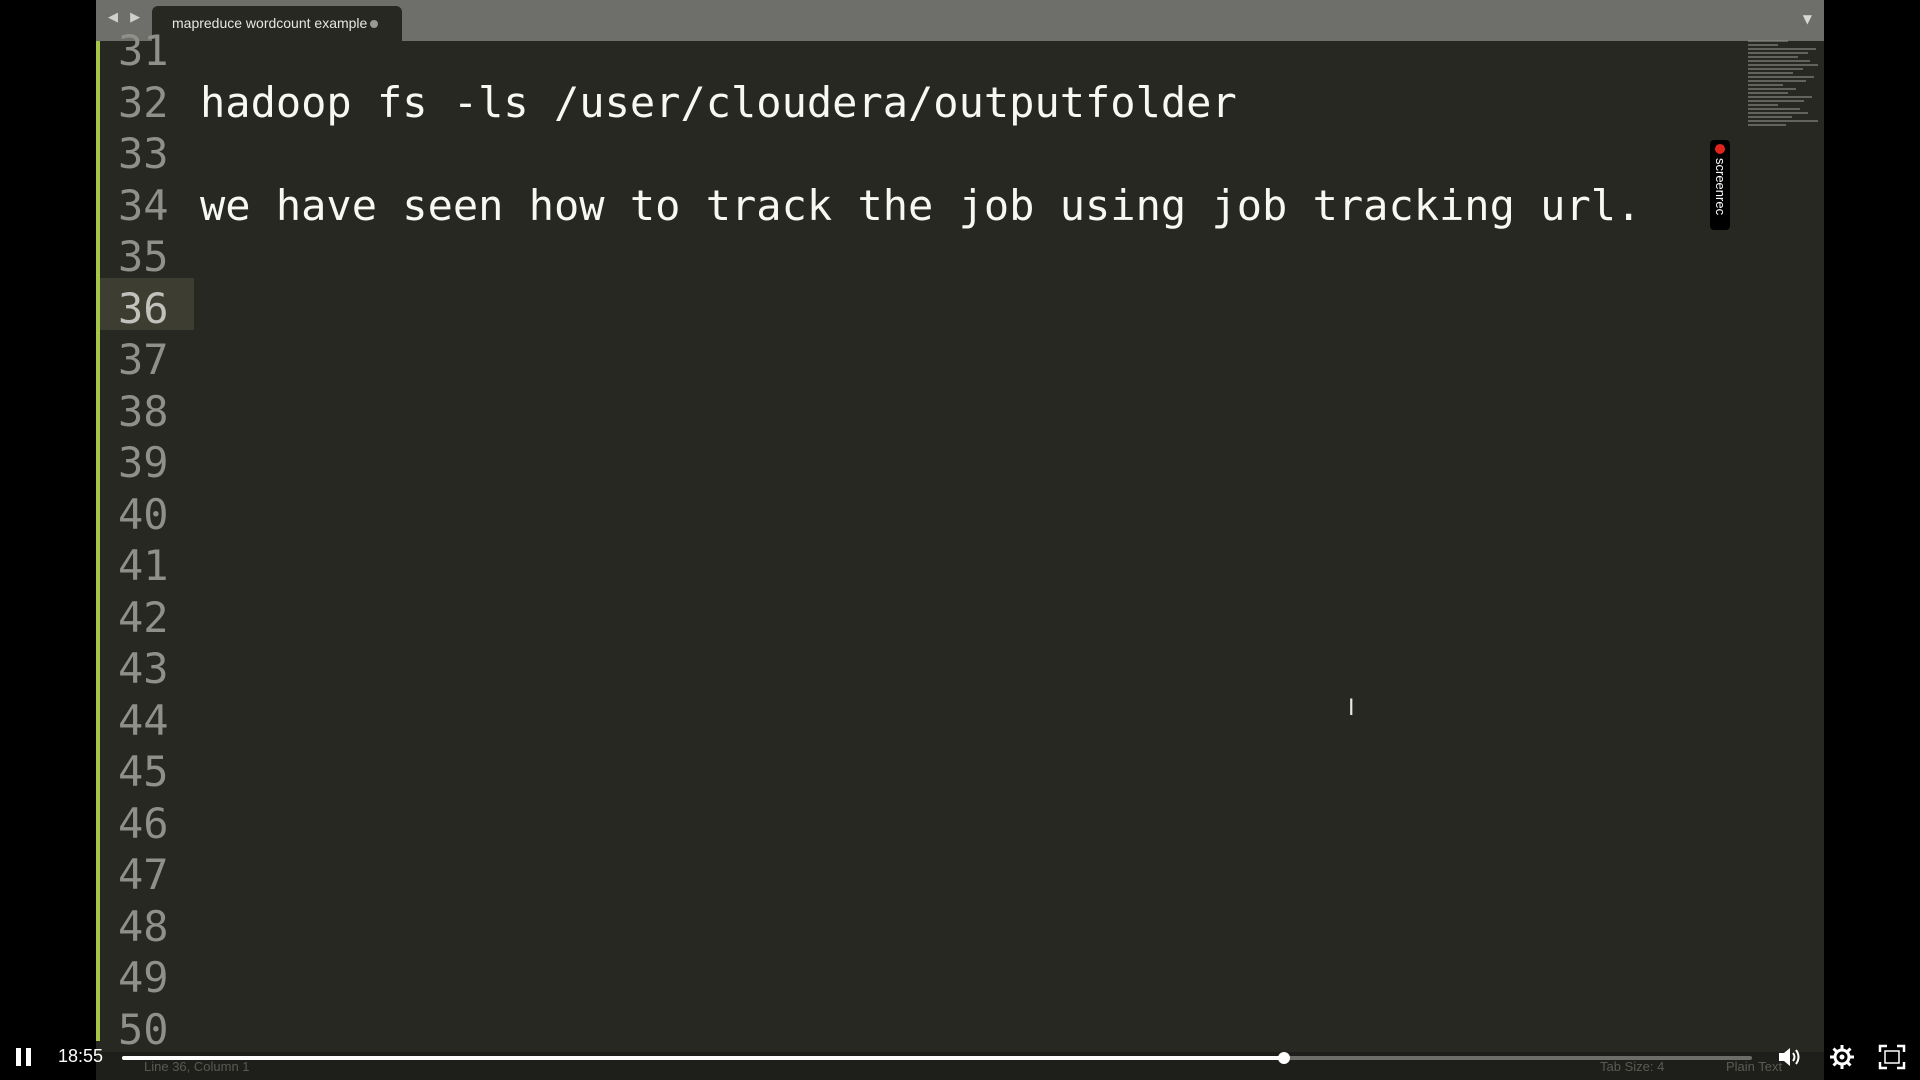 Image resolution: width=1920 pixels, height=1080 pixels. I want to click on pause-button, so click(24, 1057).